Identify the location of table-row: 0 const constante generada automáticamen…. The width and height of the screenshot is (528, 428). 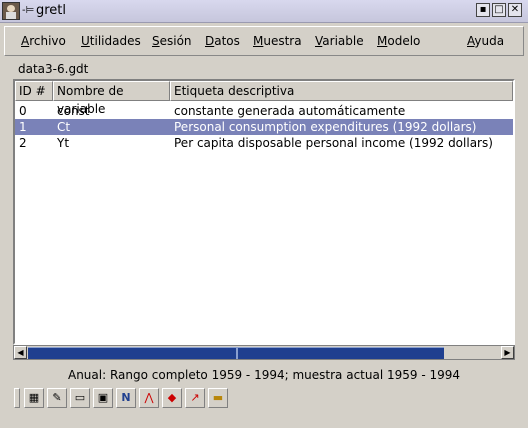
(264, 111).